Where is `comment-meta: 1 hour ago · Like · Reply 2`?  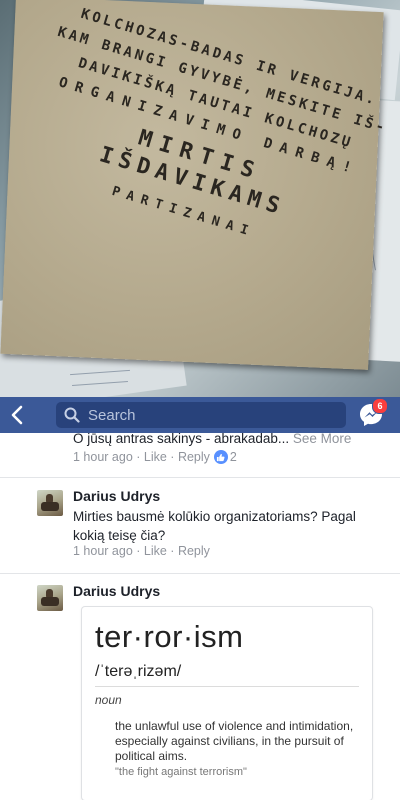
comment-meta: 1 hour ago · Like · Reply 2 is located at coordinates (155, 457).